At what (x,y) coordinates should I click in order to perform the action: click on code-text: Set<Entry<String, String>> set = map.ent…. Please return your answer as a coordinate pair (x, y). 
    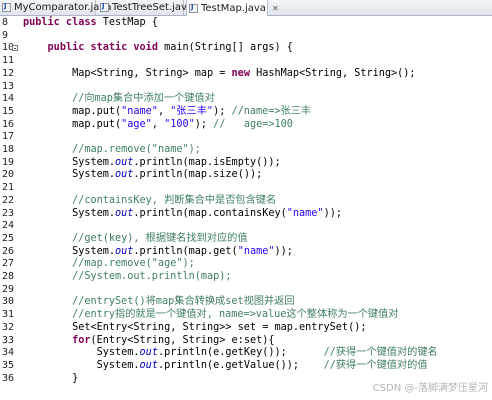
    Looking at the image, I should click on (195, 327).